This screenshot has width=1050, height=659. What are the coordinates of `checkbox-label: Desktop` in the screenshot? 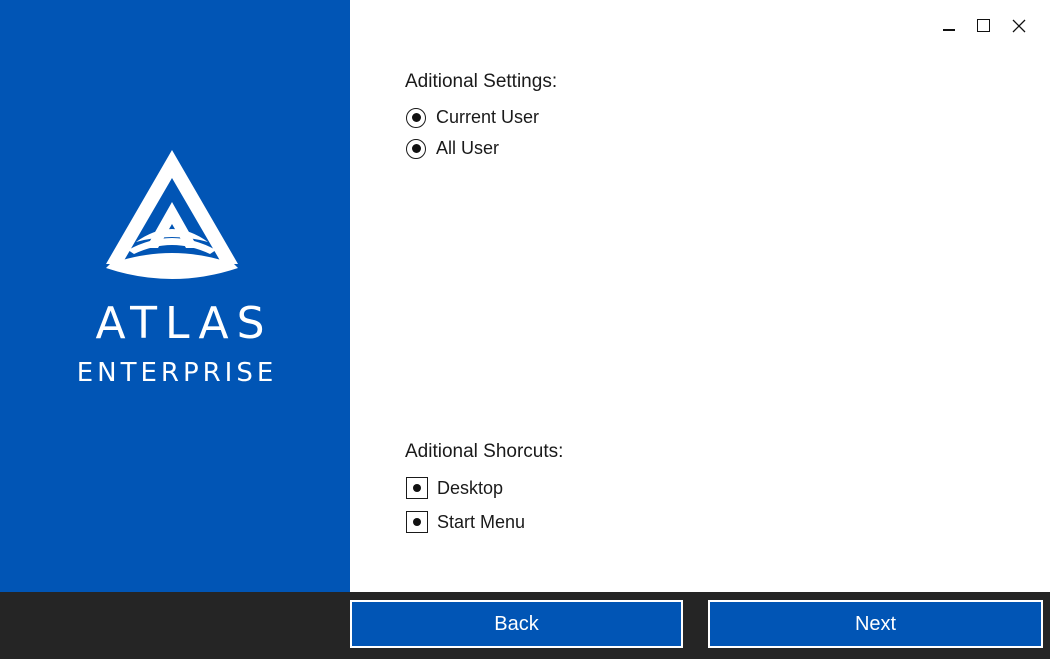 It's located at (470, 487).